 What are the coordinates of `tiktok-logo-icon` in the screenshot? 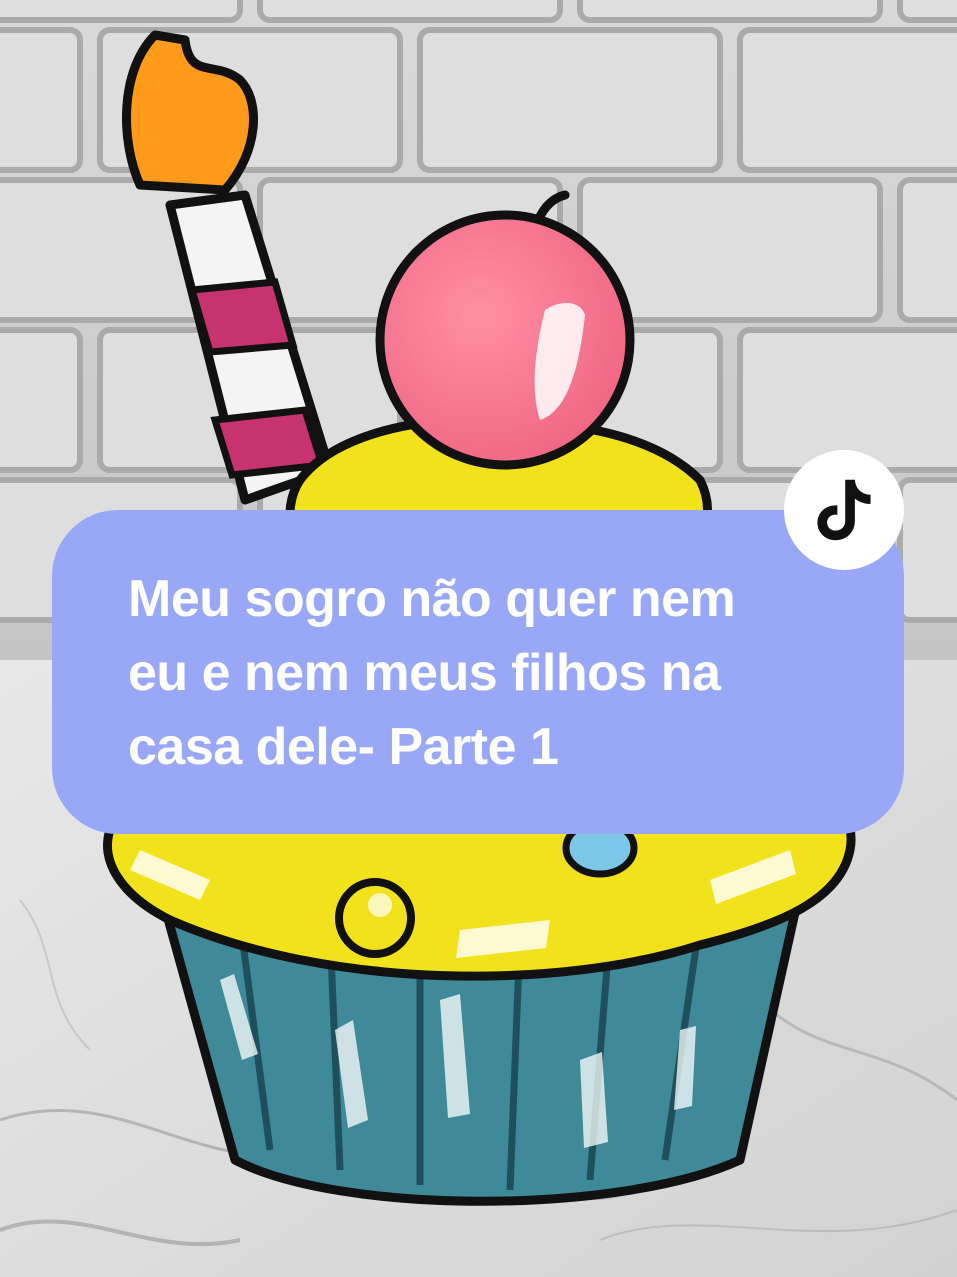 It's located at (844, 510).